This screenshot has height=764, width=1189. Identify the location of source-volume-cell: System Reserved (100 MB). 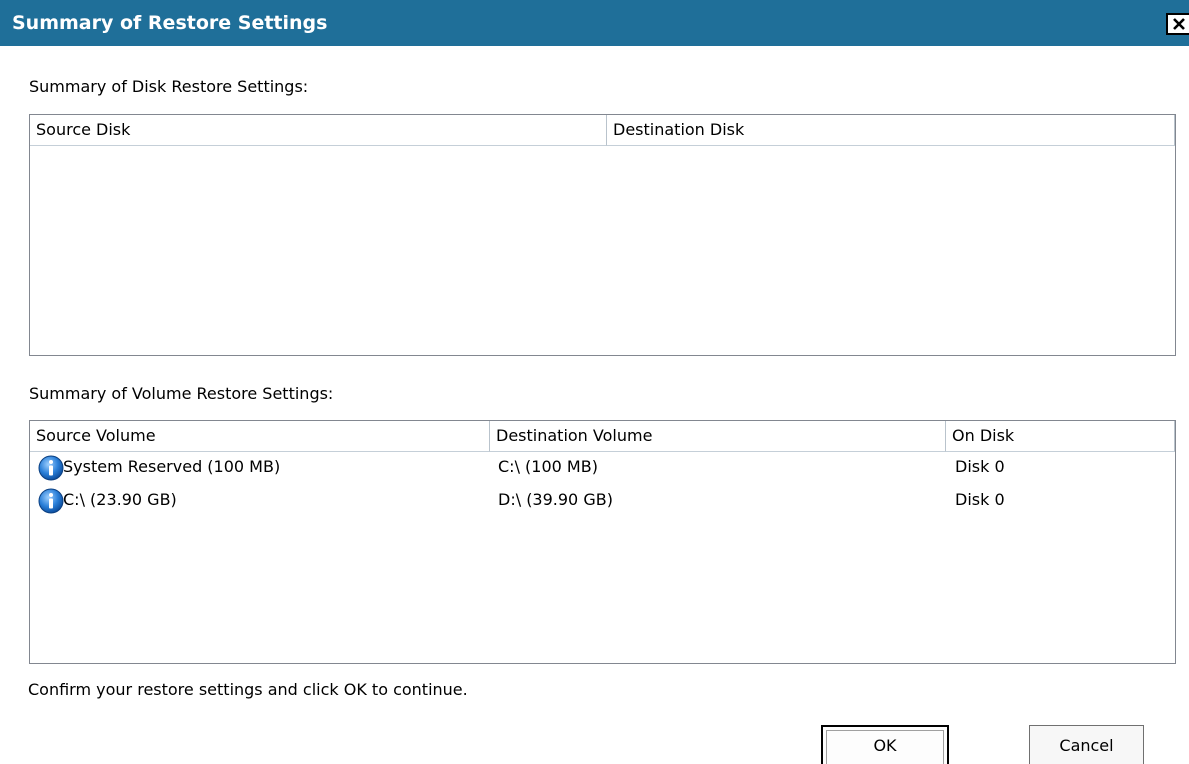
(172, 466).